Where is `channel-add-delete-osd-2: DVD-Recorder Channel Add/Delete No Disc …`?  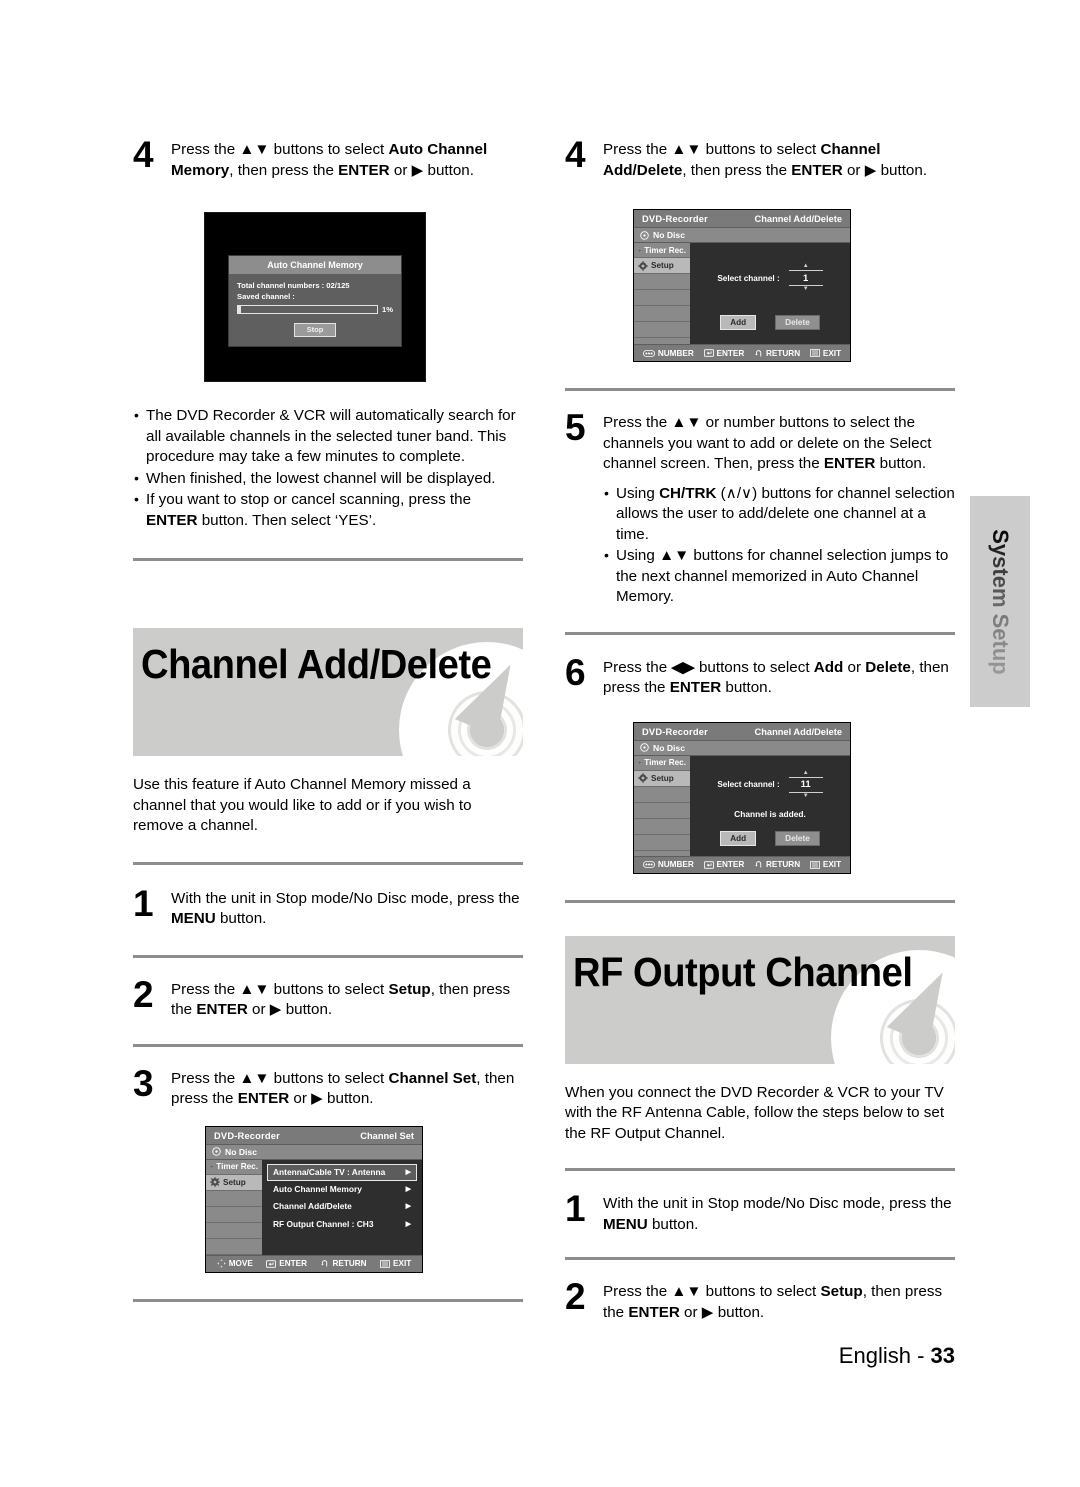
channel-add-delete-osd-2: DVD-Recorder Channel Add/Delete No Disc … is located at coordinates (742, 797).